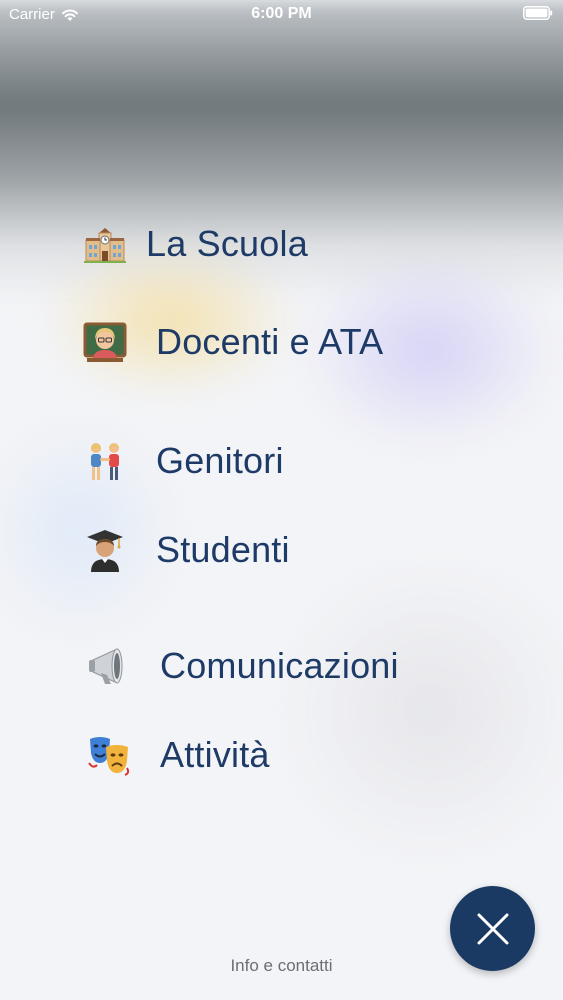 The image size is (563, 1000). What do you see at coordinates (215, 754) in the screenshot?
I see `menu-item-label: Attività` at bounding box center [215, 754].